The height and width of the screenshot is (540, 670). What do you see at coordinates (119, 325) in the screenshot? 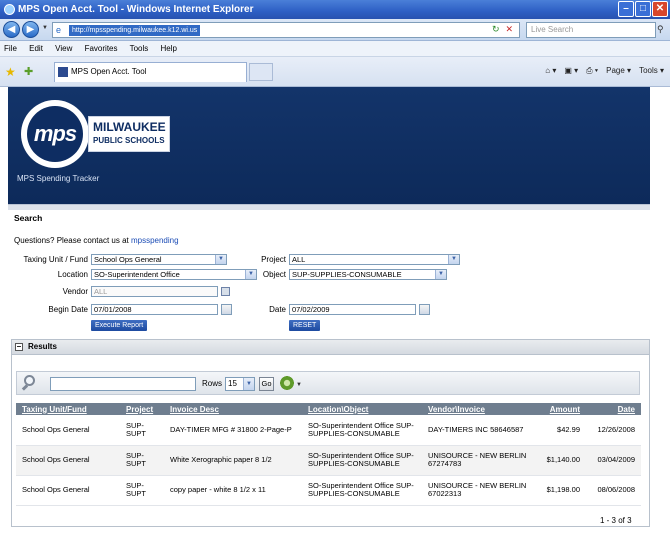
I see `execute-report-button: Execute Report` at bounding box center [119, 325].